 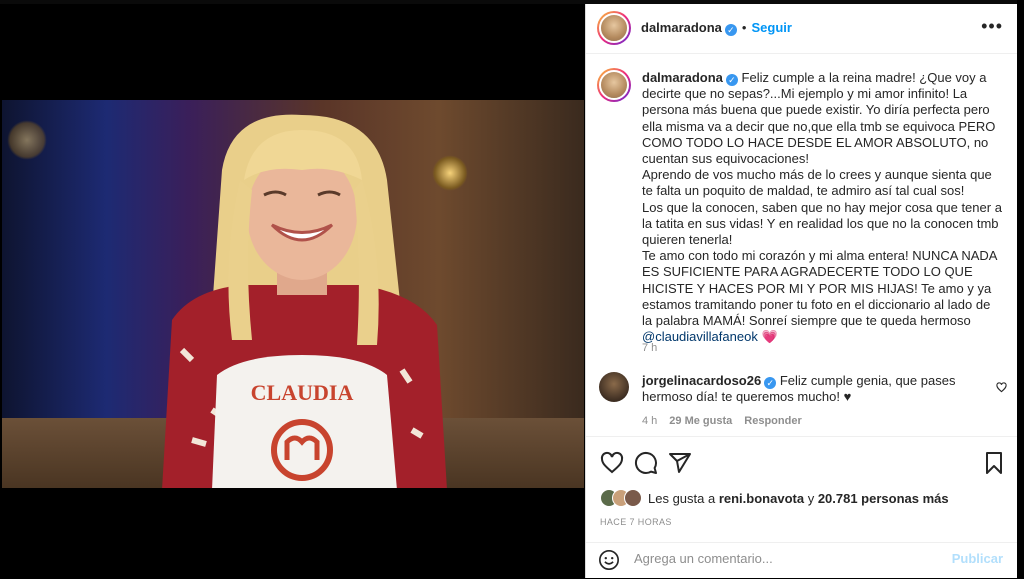 What do you see at coordinates (761, 498) in the screenshot?
I see `liker-username: reni.bonavota` at bounding box center [761, 498].